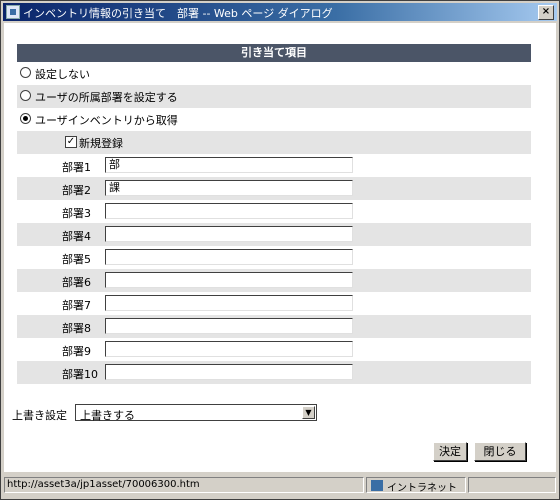  I want to click on dept-label: 部署4, so click(76, 236).